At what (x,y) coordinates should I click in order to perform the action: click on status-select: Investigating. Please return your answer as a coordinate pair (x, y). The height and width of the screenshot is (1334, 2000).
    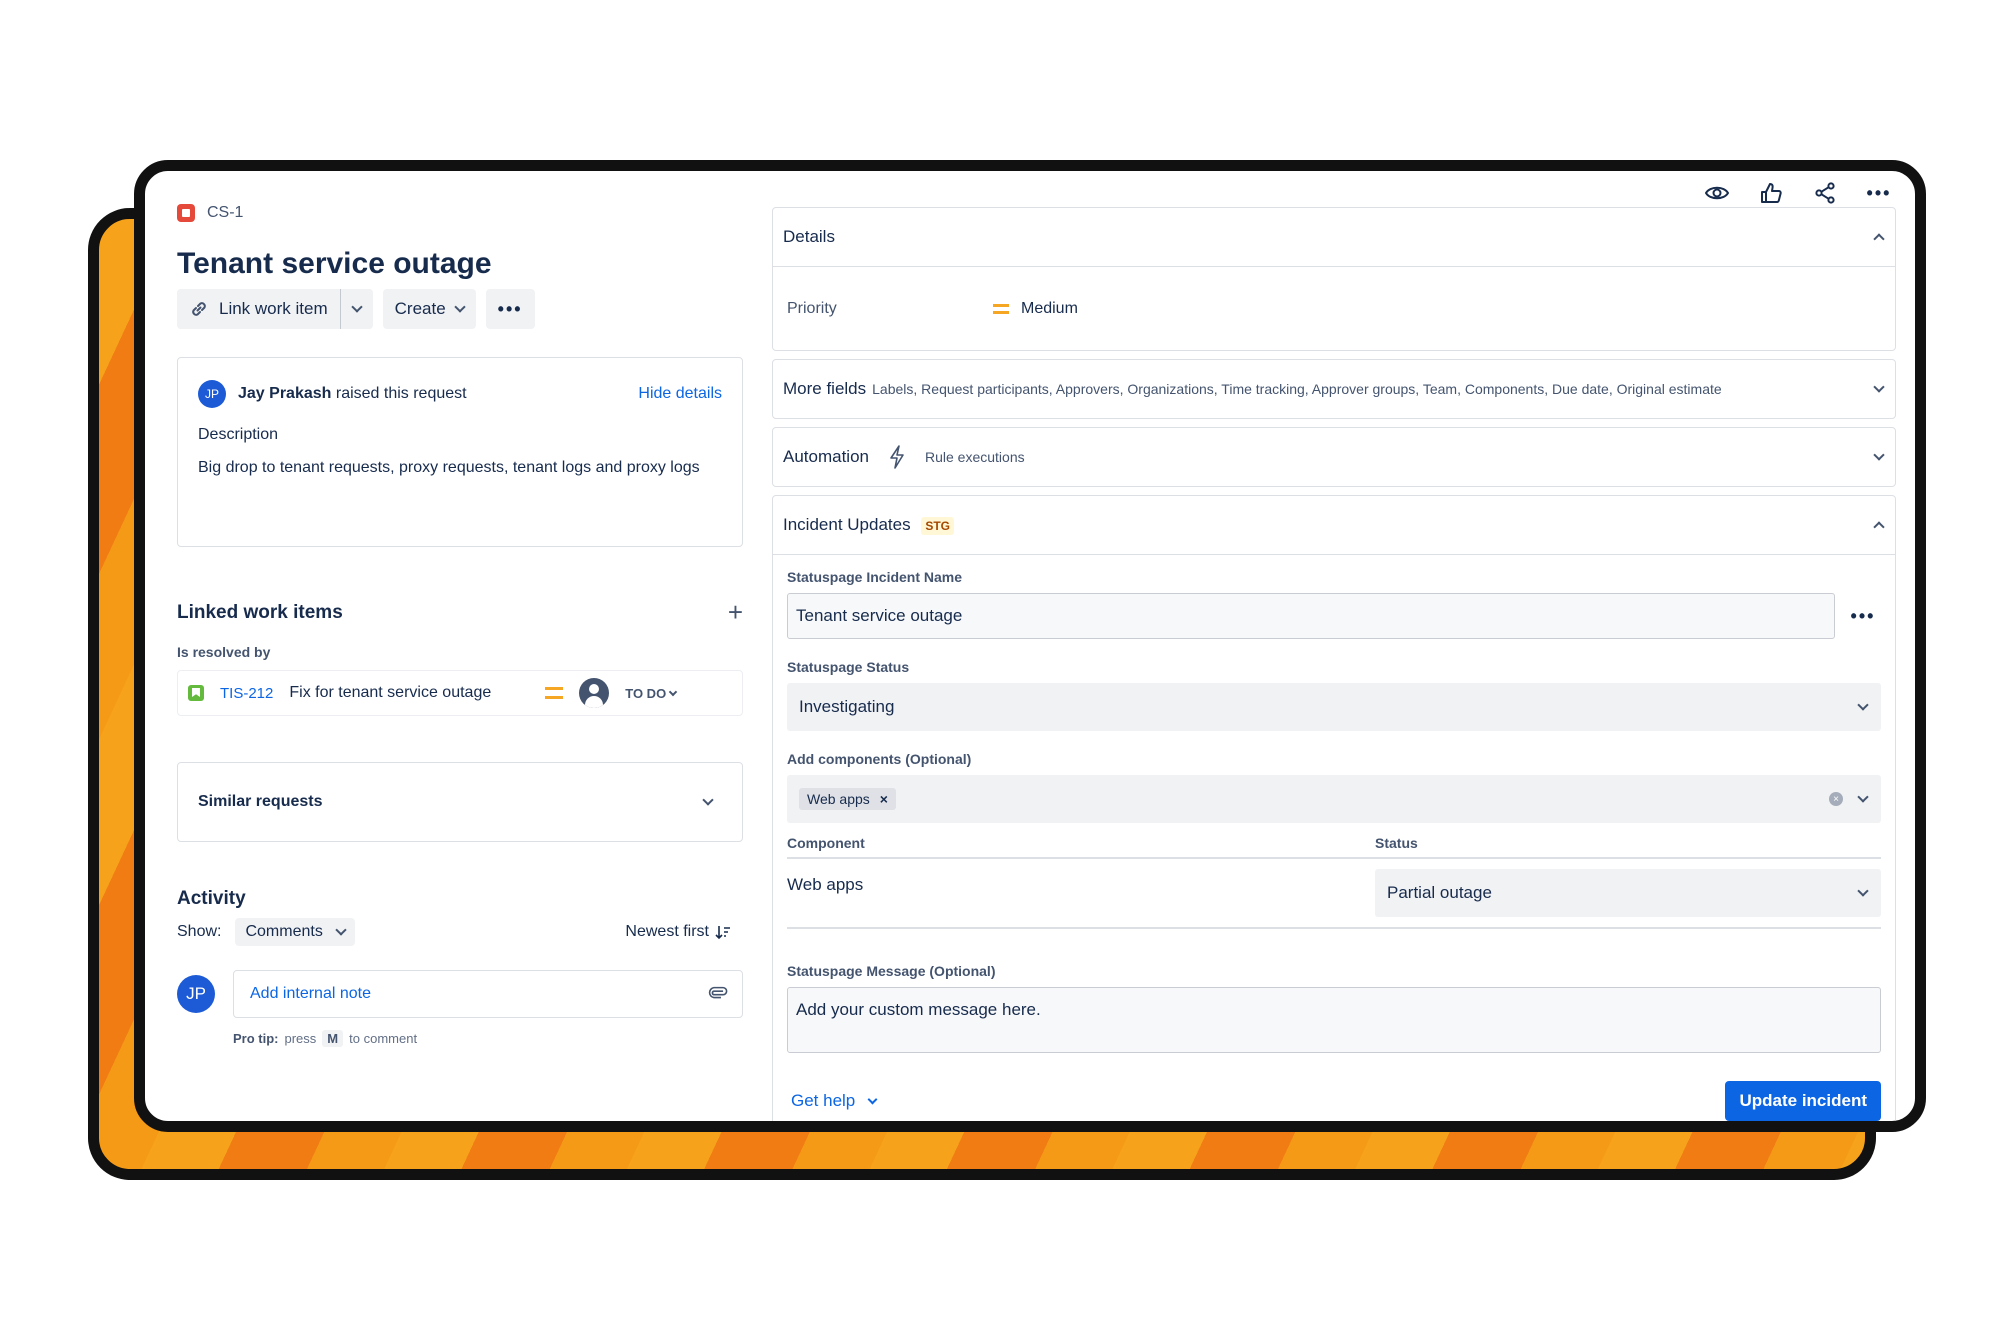
    Looking at the image, I should click on (1334, 707).